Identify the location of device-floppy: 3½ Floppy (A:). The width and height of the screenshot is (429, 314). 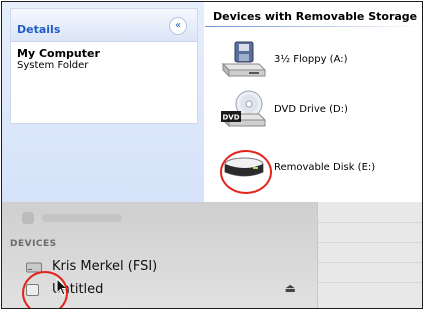
(319, 60).